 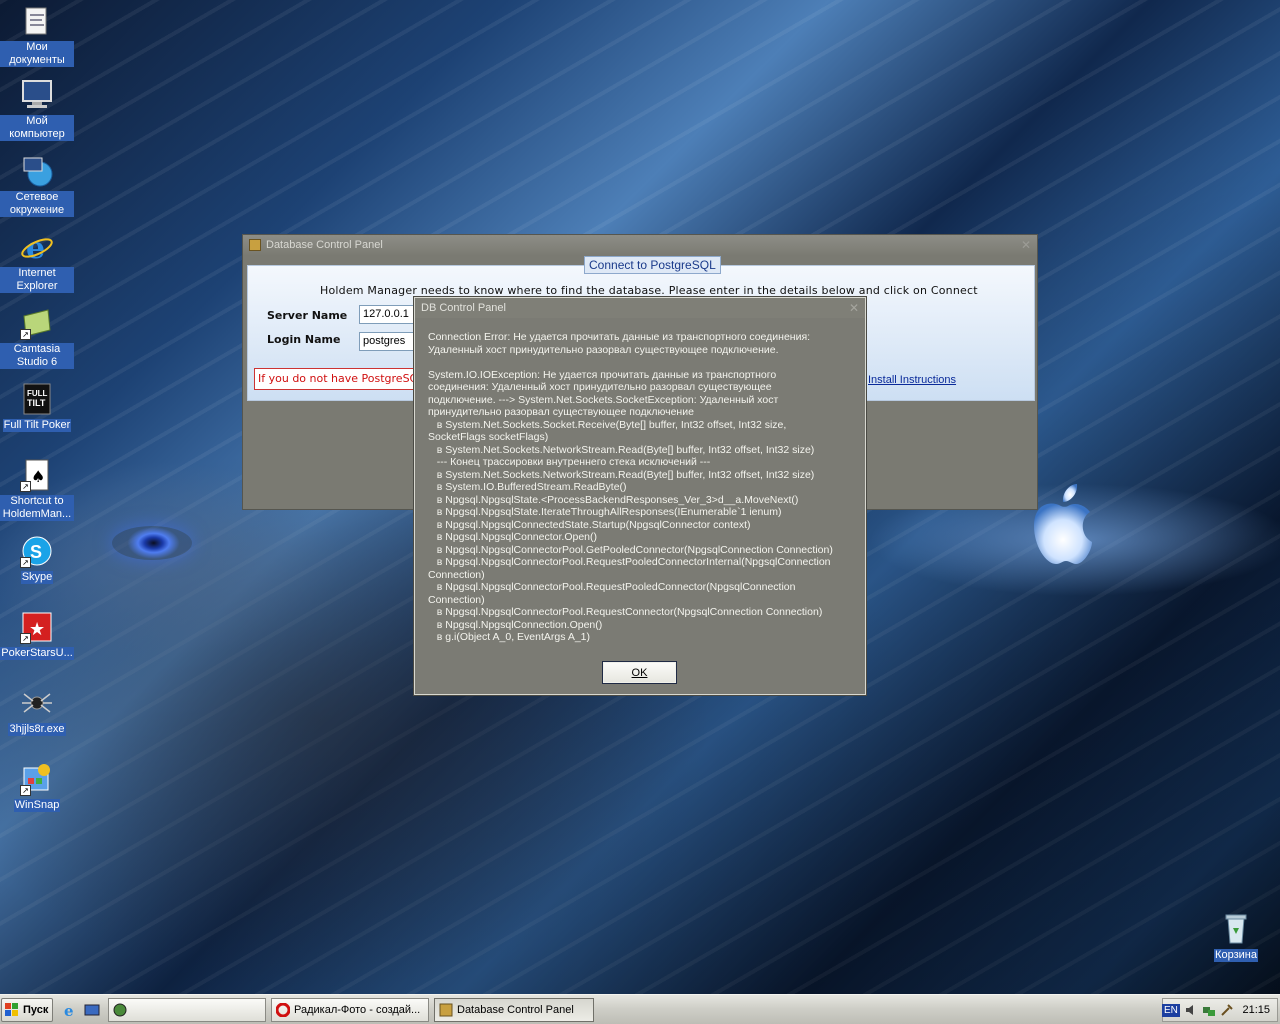 I want to click on apple-logo-icon, so click(x=1063, y=524).